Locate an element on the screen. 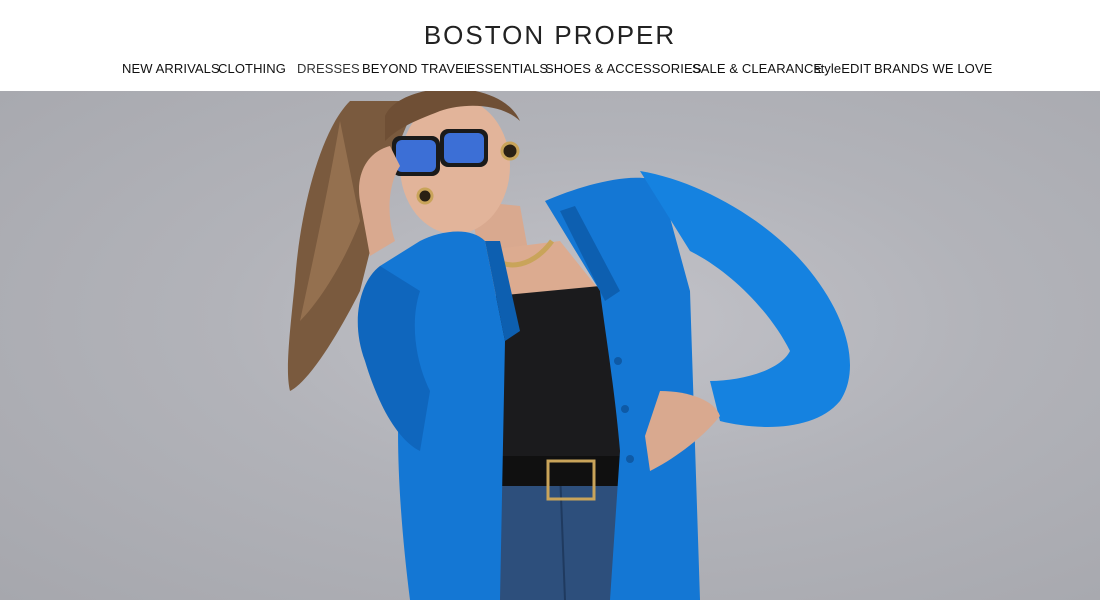 Image resolution: width=1100 pixels, height=600 pixels. brand-logo: BOSTON PROPER is located at coordinates (550, 35).